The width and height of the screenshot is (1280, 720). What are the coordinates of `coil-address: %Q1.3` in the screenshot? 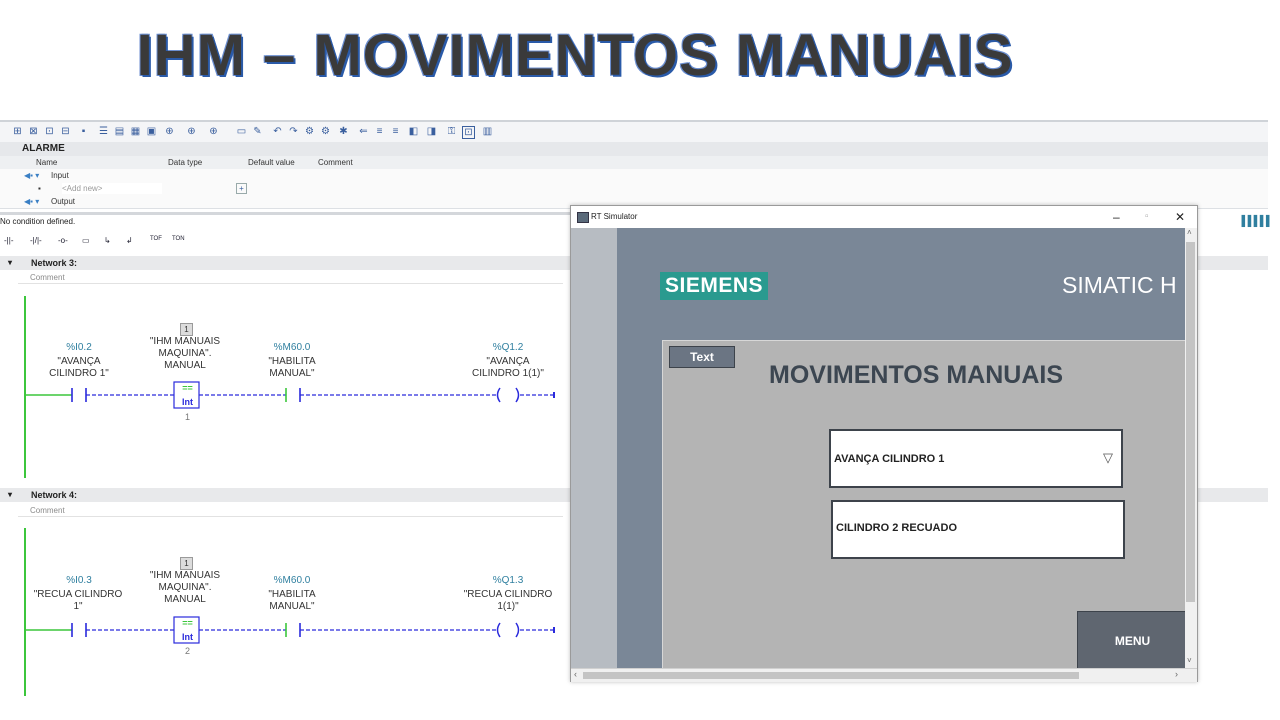 It's located at (508, 580).